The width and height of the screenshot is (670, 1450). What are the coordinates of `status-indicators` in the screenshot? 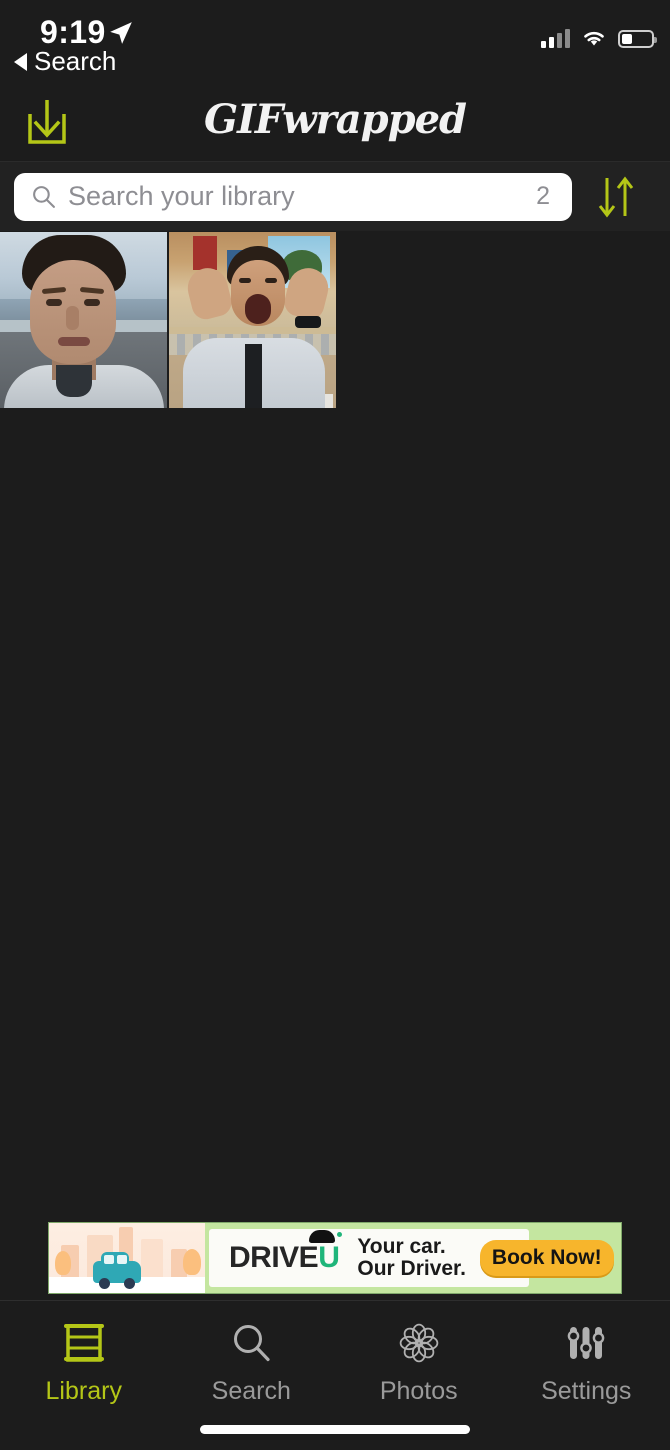 It's located at (599, 38).